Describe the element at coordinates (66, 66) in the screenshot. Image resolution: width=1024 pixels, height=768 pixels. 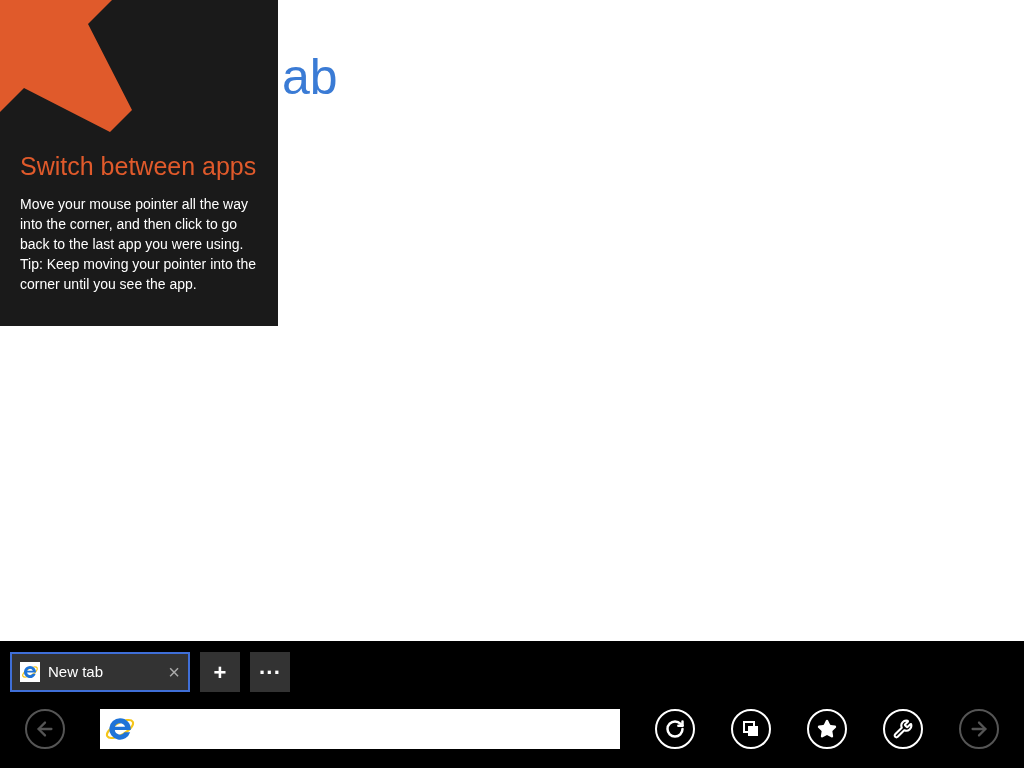
I see `arrow-icon` at that location.